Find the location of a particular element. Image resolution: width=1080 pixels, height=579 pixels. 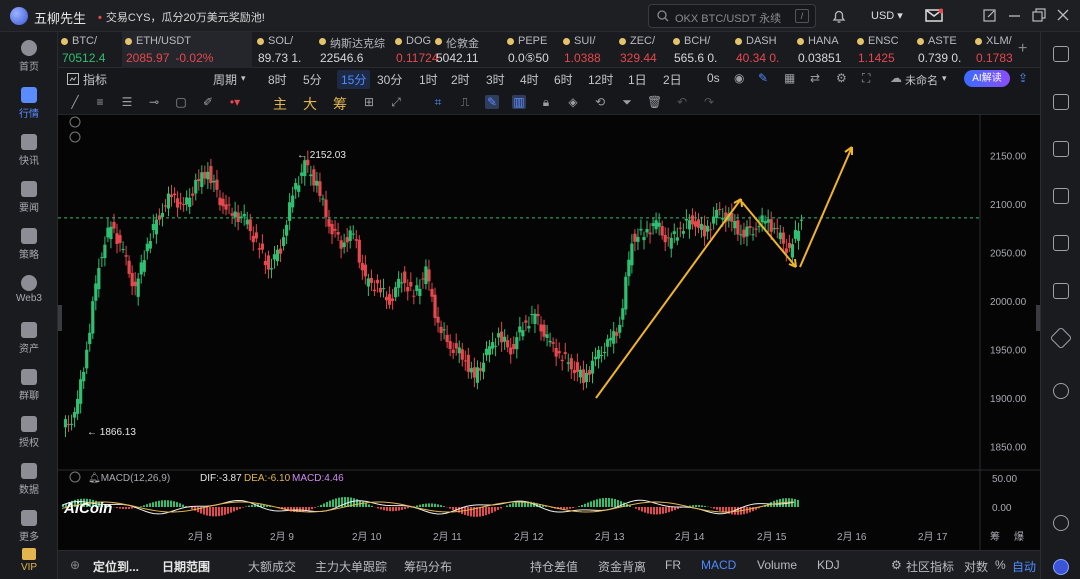

locate-icon: ⊕ is located at coordinates (75, 565).